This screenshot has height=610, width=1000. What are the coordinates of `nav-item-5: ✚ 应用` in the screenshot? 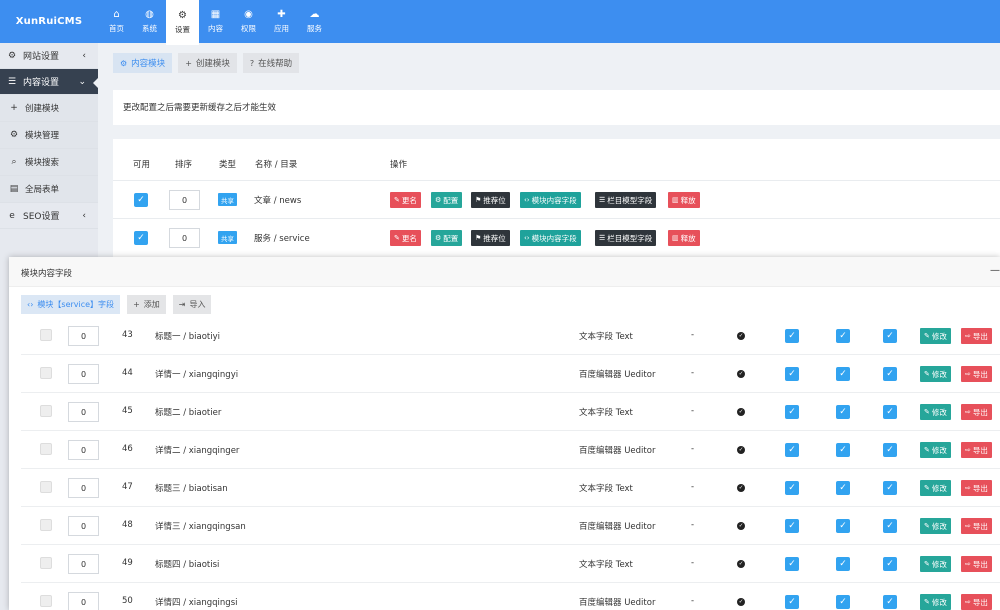 It's located at (281, 21).